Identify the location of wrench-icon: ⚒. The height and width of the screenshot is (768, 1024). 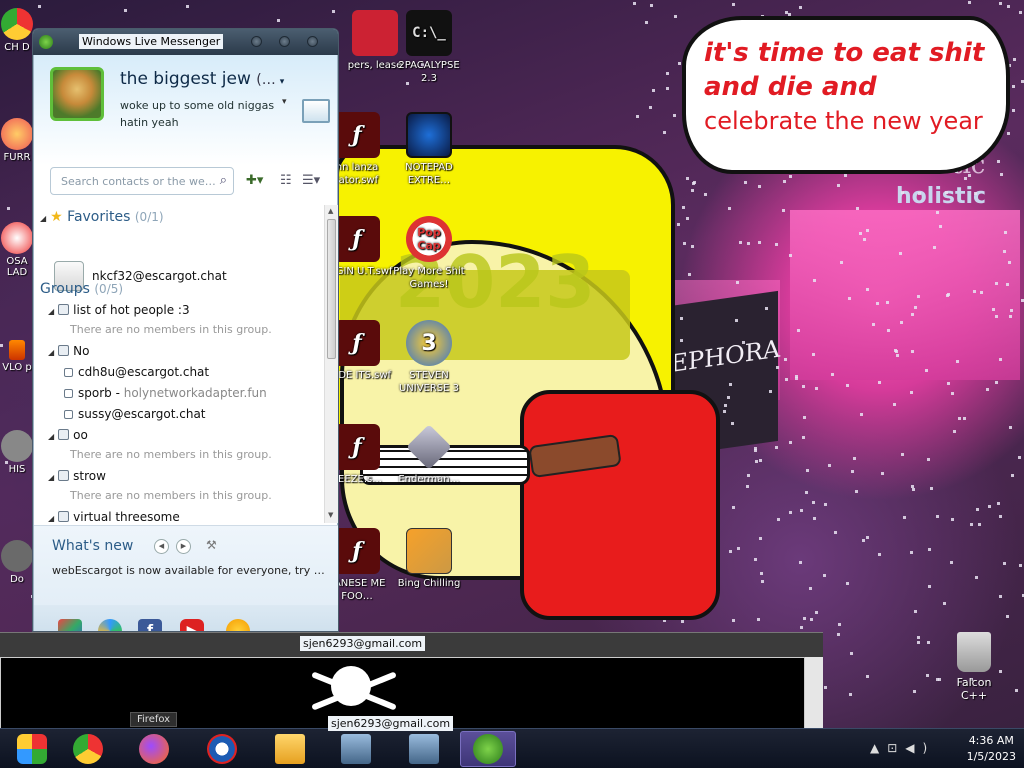
(211, 545).